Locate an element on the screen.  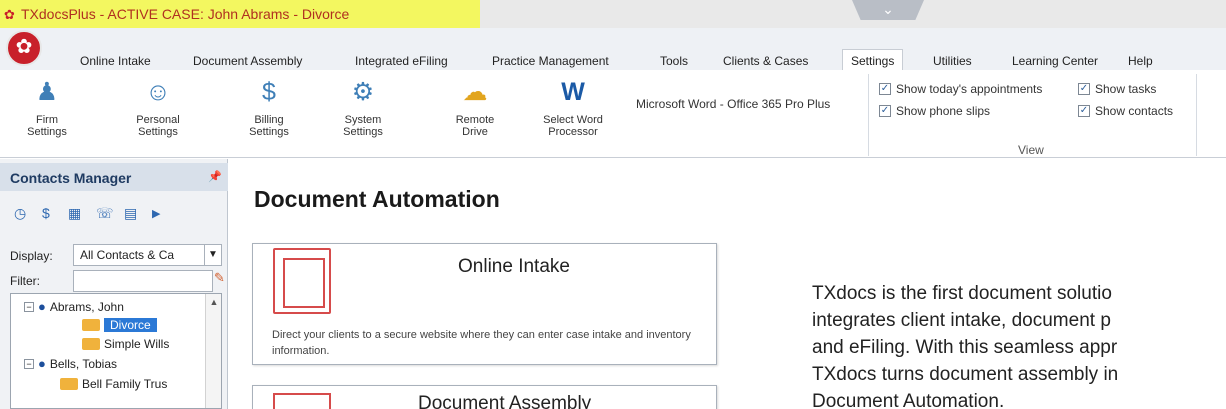
txdocs-logo-icon: ✿ is located at coordinates (9, 14).